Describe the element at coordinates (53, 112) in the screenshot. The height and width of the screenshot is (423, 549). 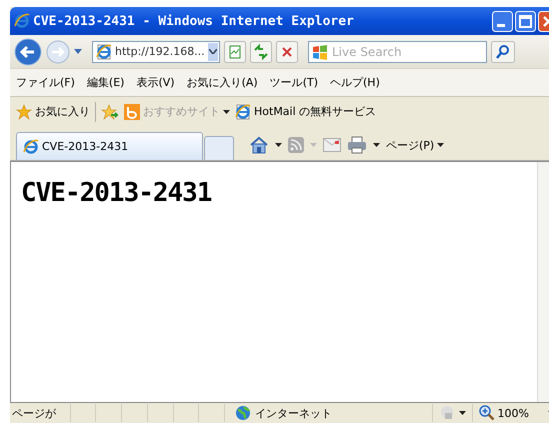
I see `favorites-button: お気に入り` at that location.